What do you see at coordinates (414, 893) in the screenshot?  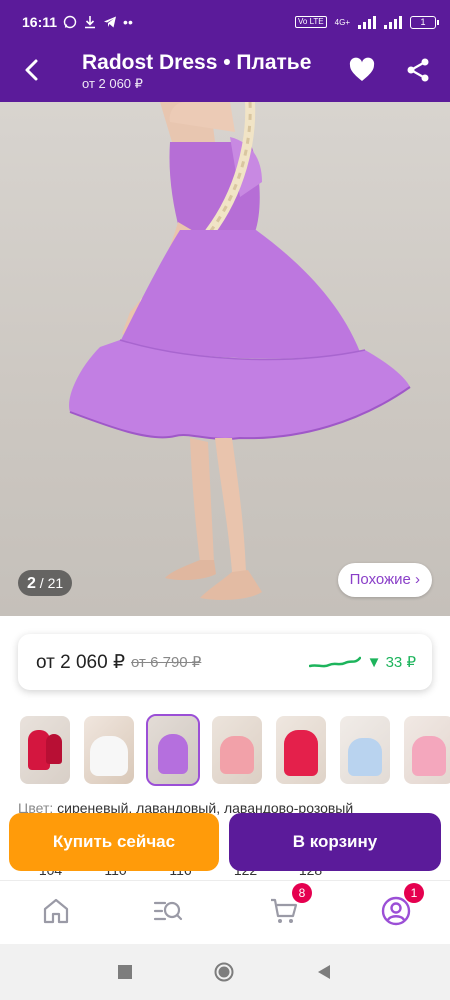 I see `profile-badge: 1` at bounding box center [414, 893].